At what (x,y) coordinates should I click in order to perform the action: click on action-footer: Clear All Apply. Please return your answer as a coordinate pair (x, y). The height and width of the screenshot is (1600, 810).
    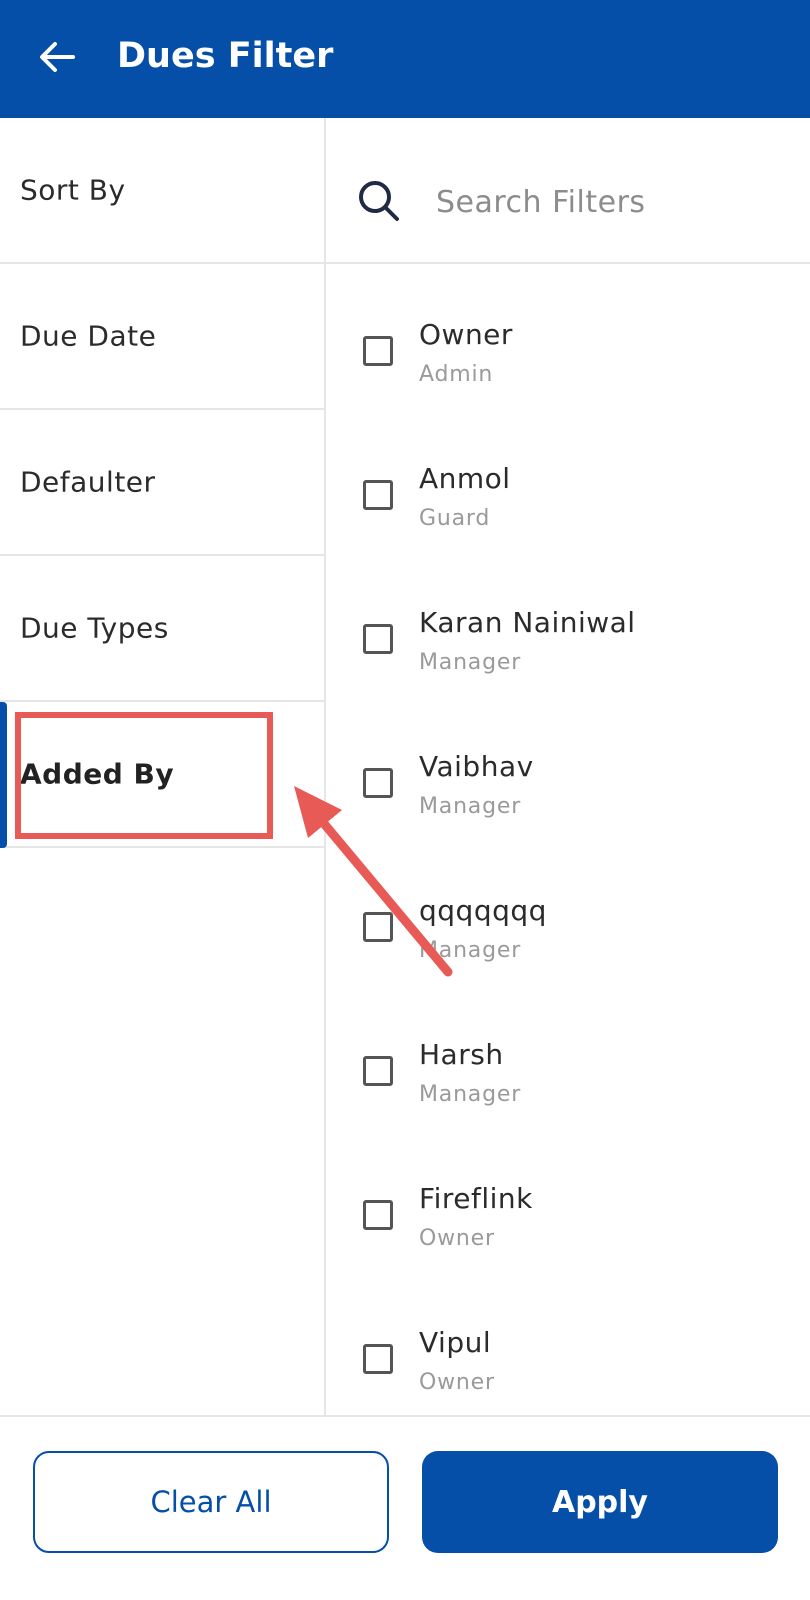
    Looking at the image, I should click on (405, 1507).